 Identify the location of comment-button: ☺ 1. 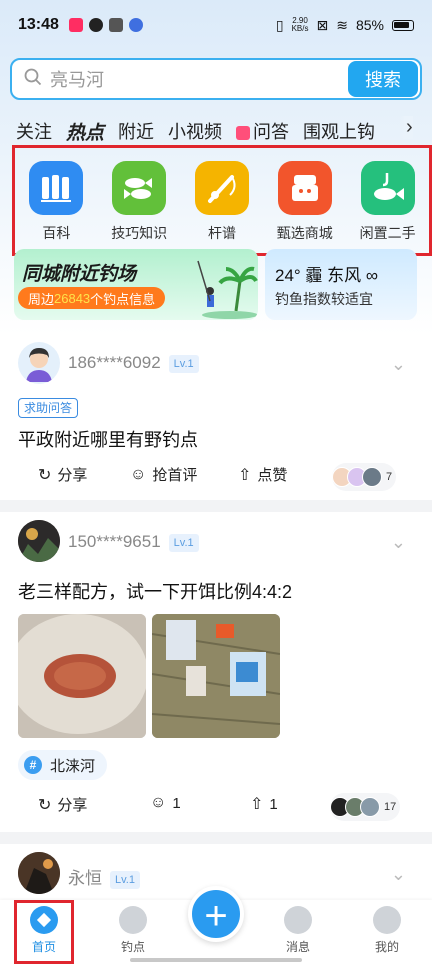
(165, 803).